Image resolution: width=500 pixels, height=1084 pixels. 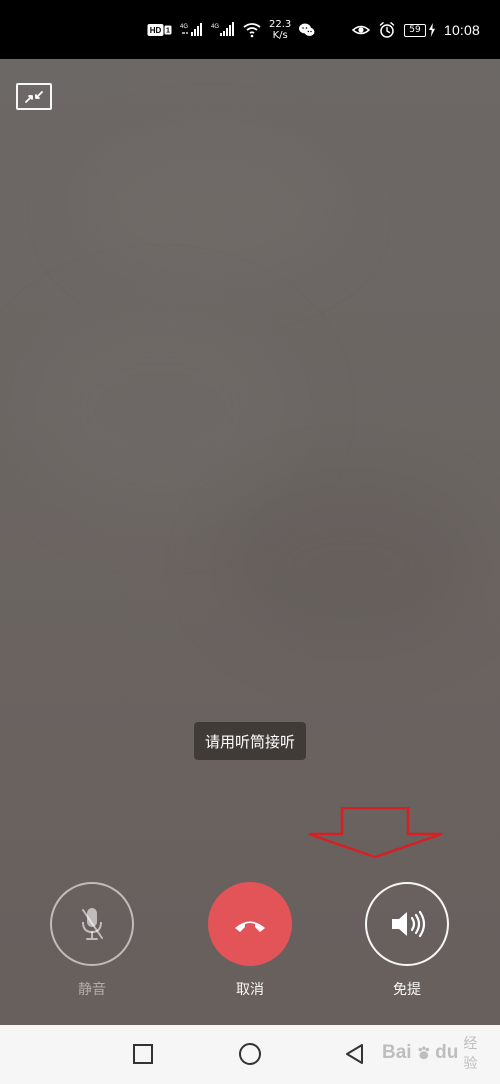 I want to click on recent-apps-button, so click(x=143, y=1054).